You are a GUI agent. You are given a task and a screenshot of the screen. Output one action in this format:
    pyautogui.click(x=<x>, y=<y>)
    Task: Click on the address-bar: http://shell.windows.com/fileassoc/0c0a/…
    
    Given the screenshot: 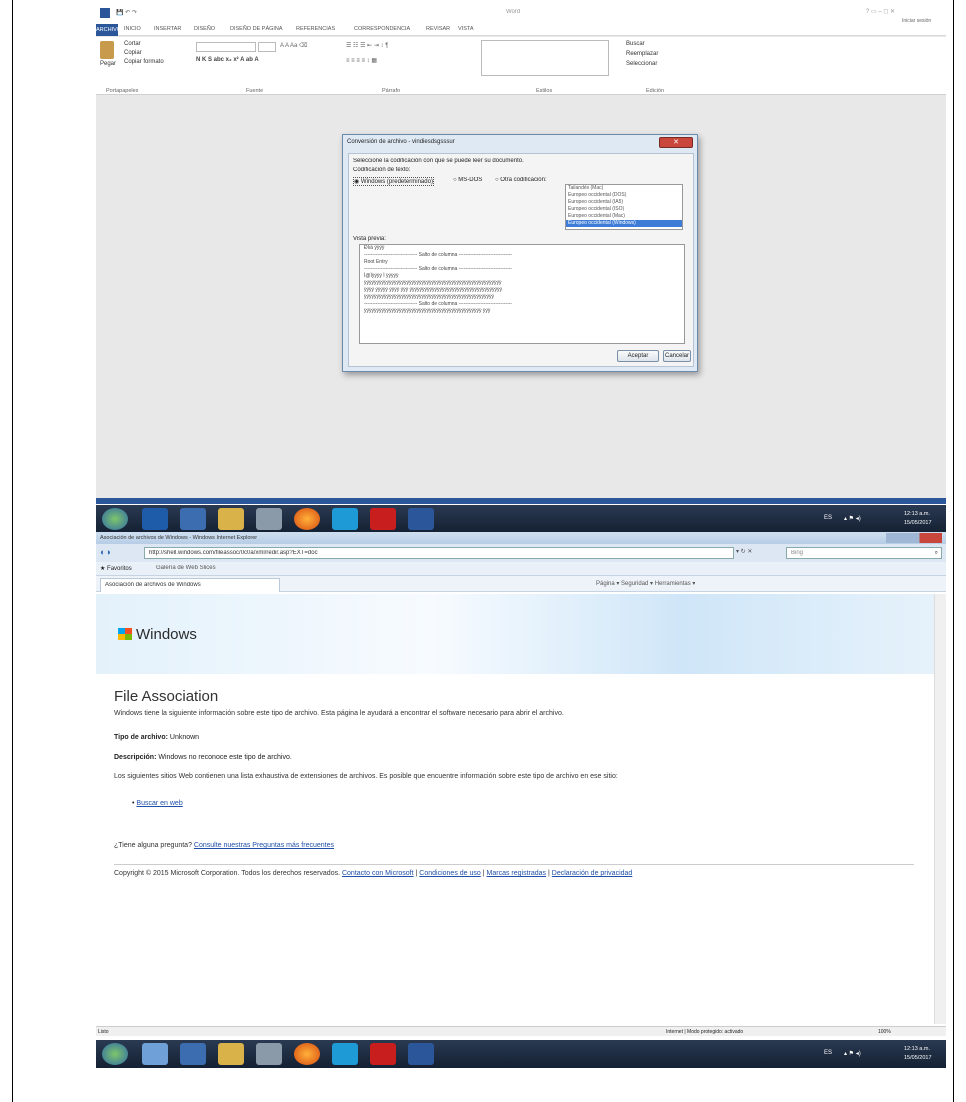 What is the action you would take?
    pyautogui.click(x=439, y=553)
    